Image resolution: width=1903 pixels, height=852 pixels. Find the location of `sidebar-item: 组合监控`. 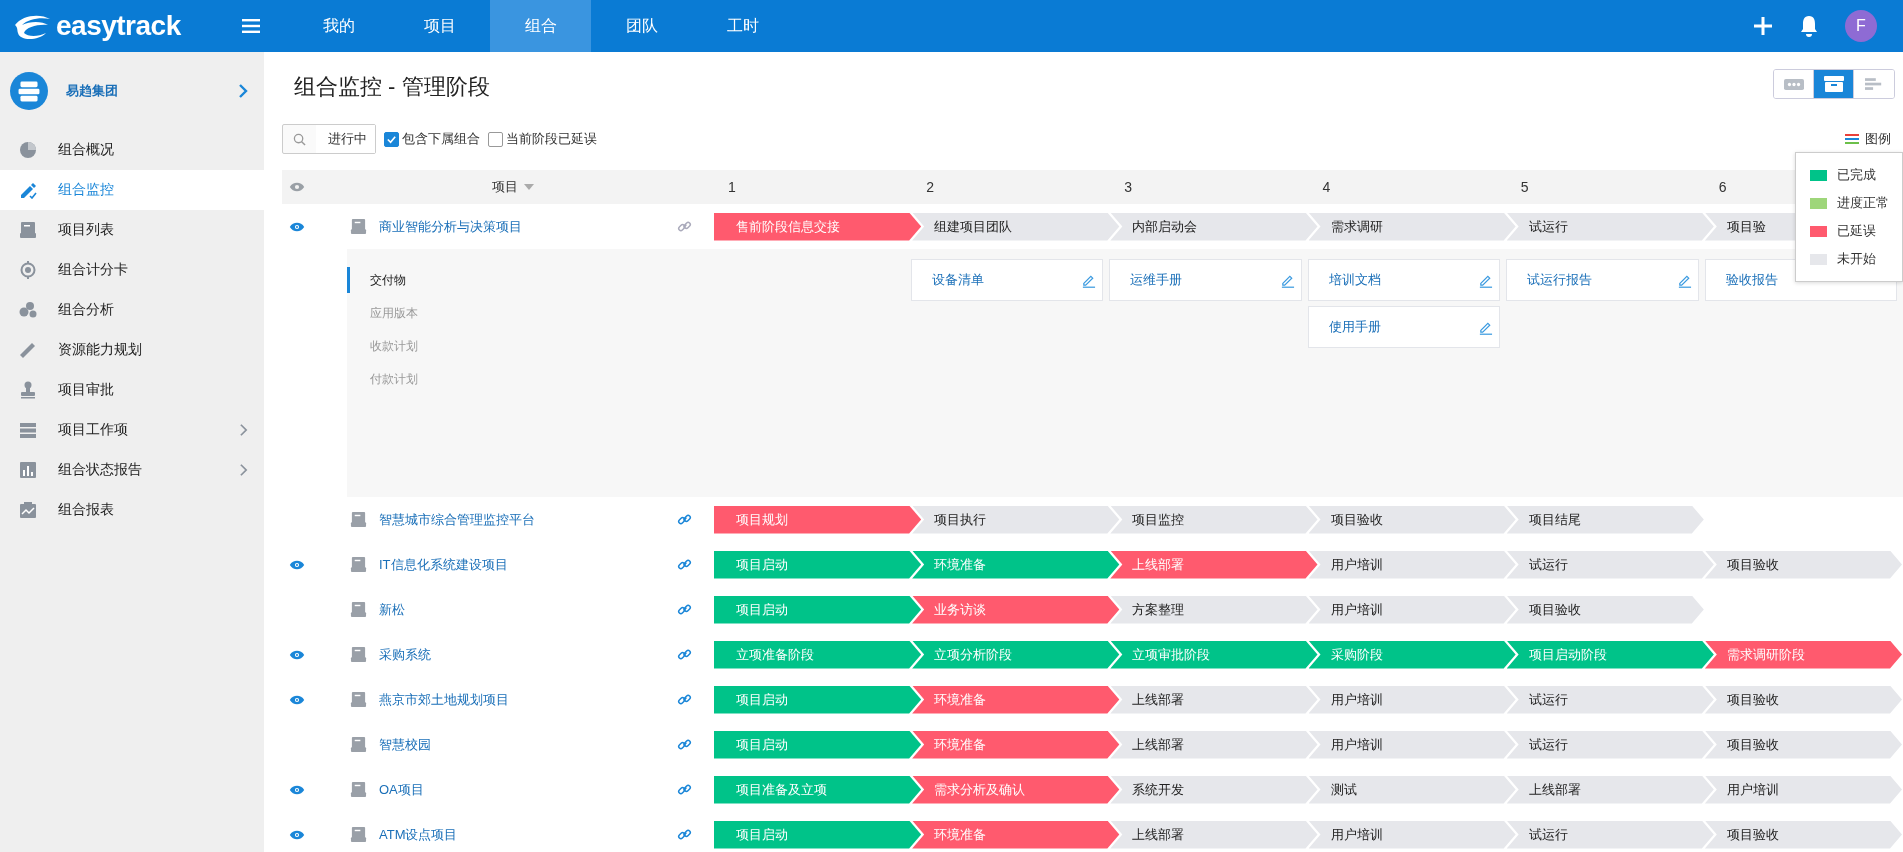

sidebar-item: 组合监控 is located at coordinates (132, 190).